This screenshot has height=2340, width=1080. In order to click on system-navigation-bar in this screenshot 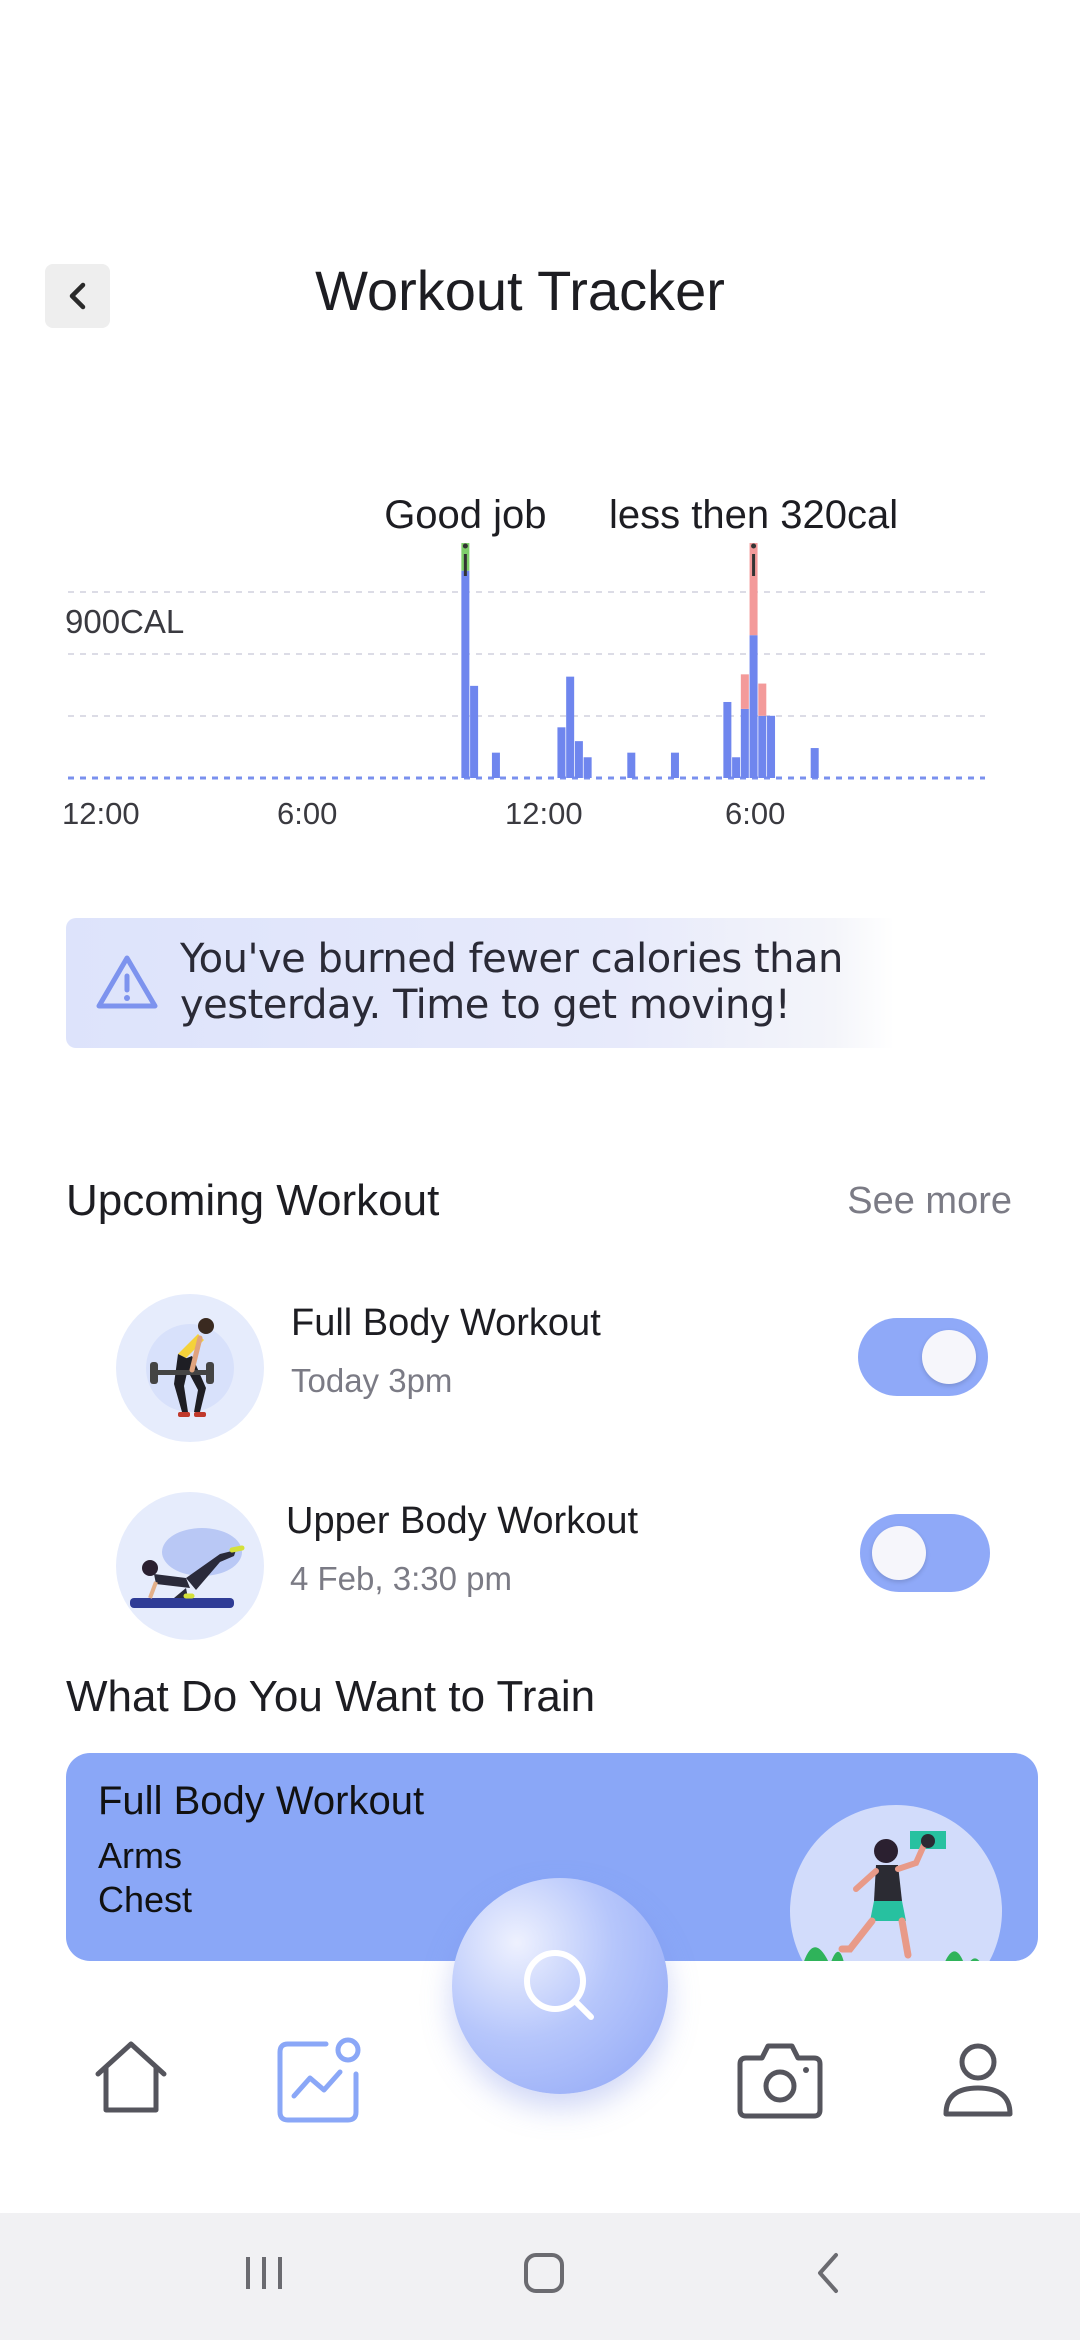, I will do `click(540, 2276)`.